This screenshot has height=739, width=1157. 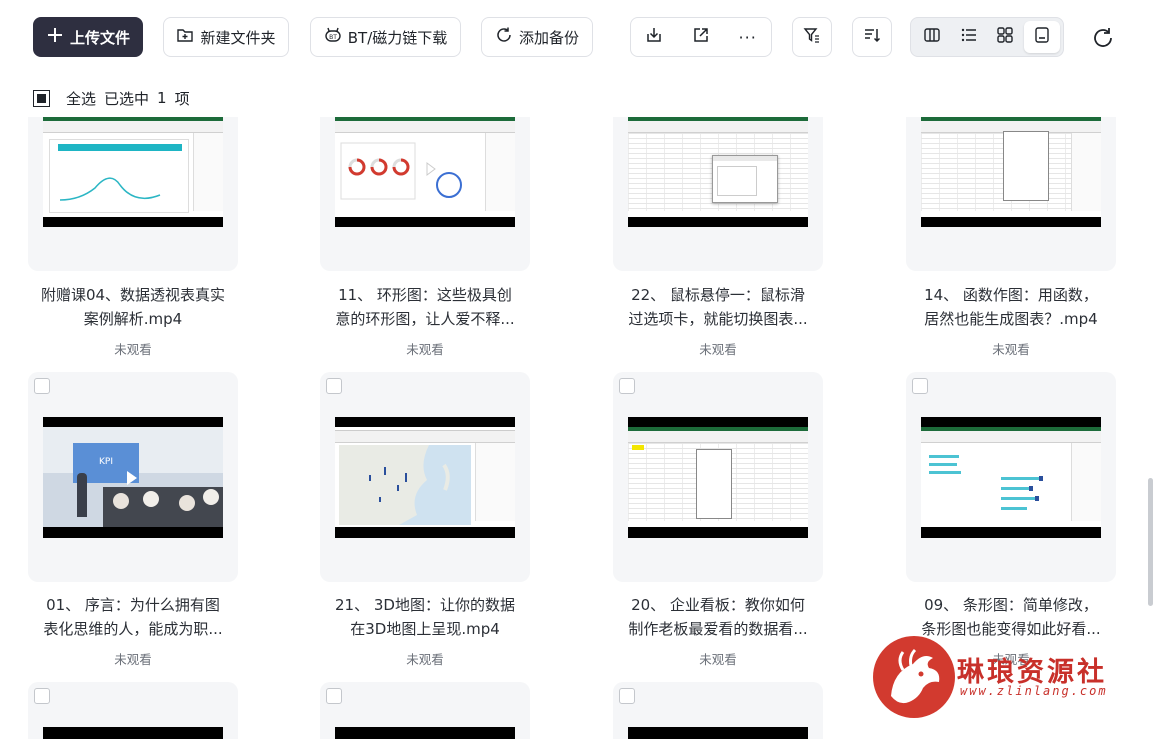 I want to click on dialog-titlebar, so click(x=745, y=158).